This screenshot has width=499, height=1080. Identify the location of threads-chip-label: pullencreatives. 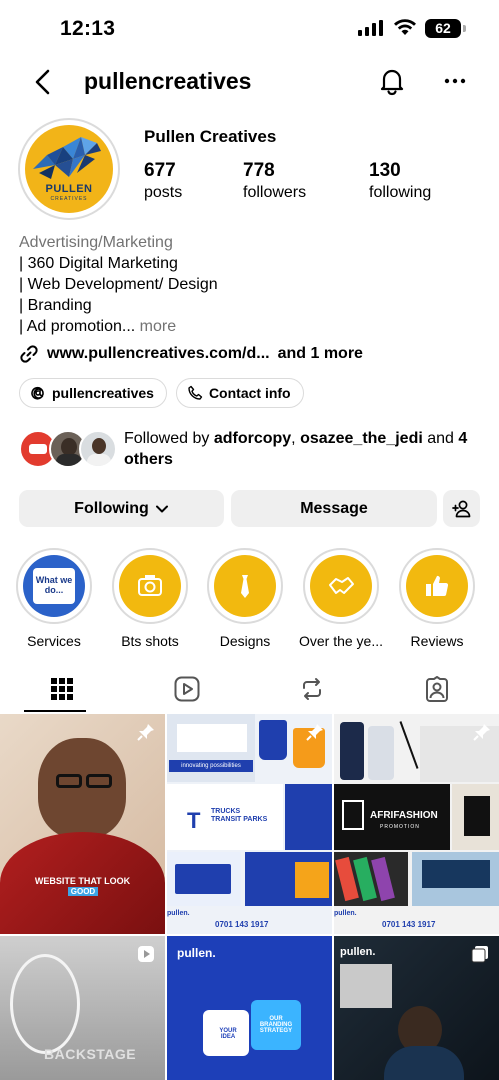
(103, 393).